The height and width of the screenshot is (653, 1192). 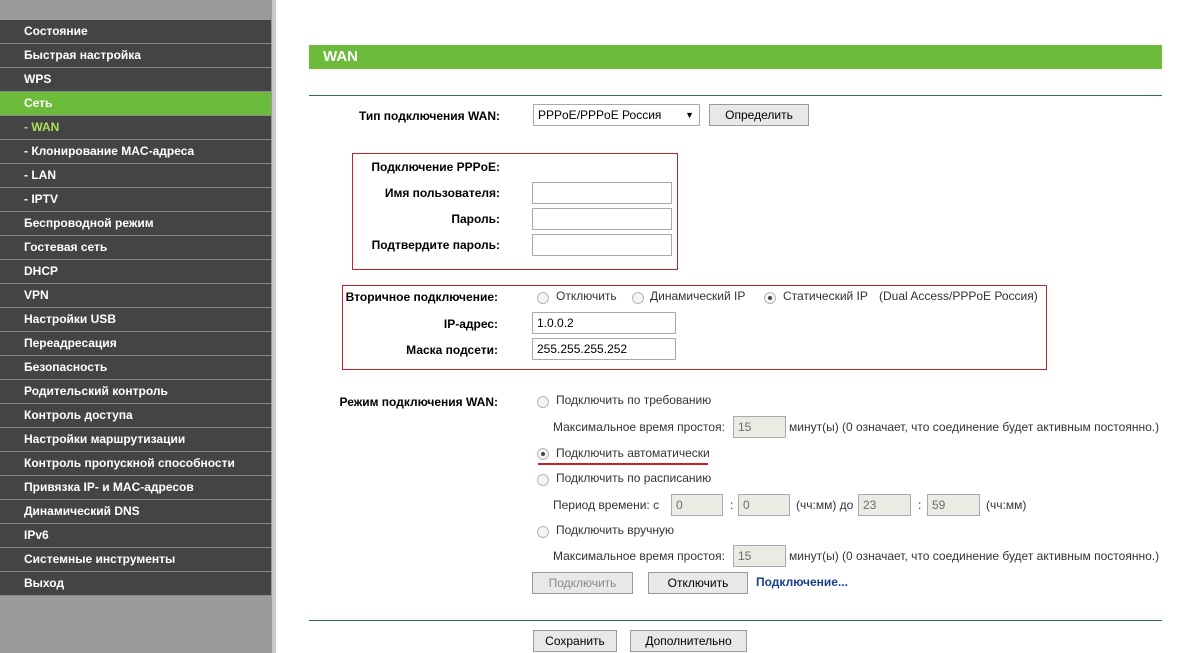 What do you see at coordinates (470, 324) in the screenshot?
I see `ip-label: IP-адрес:` at bounding box center [470, 324].